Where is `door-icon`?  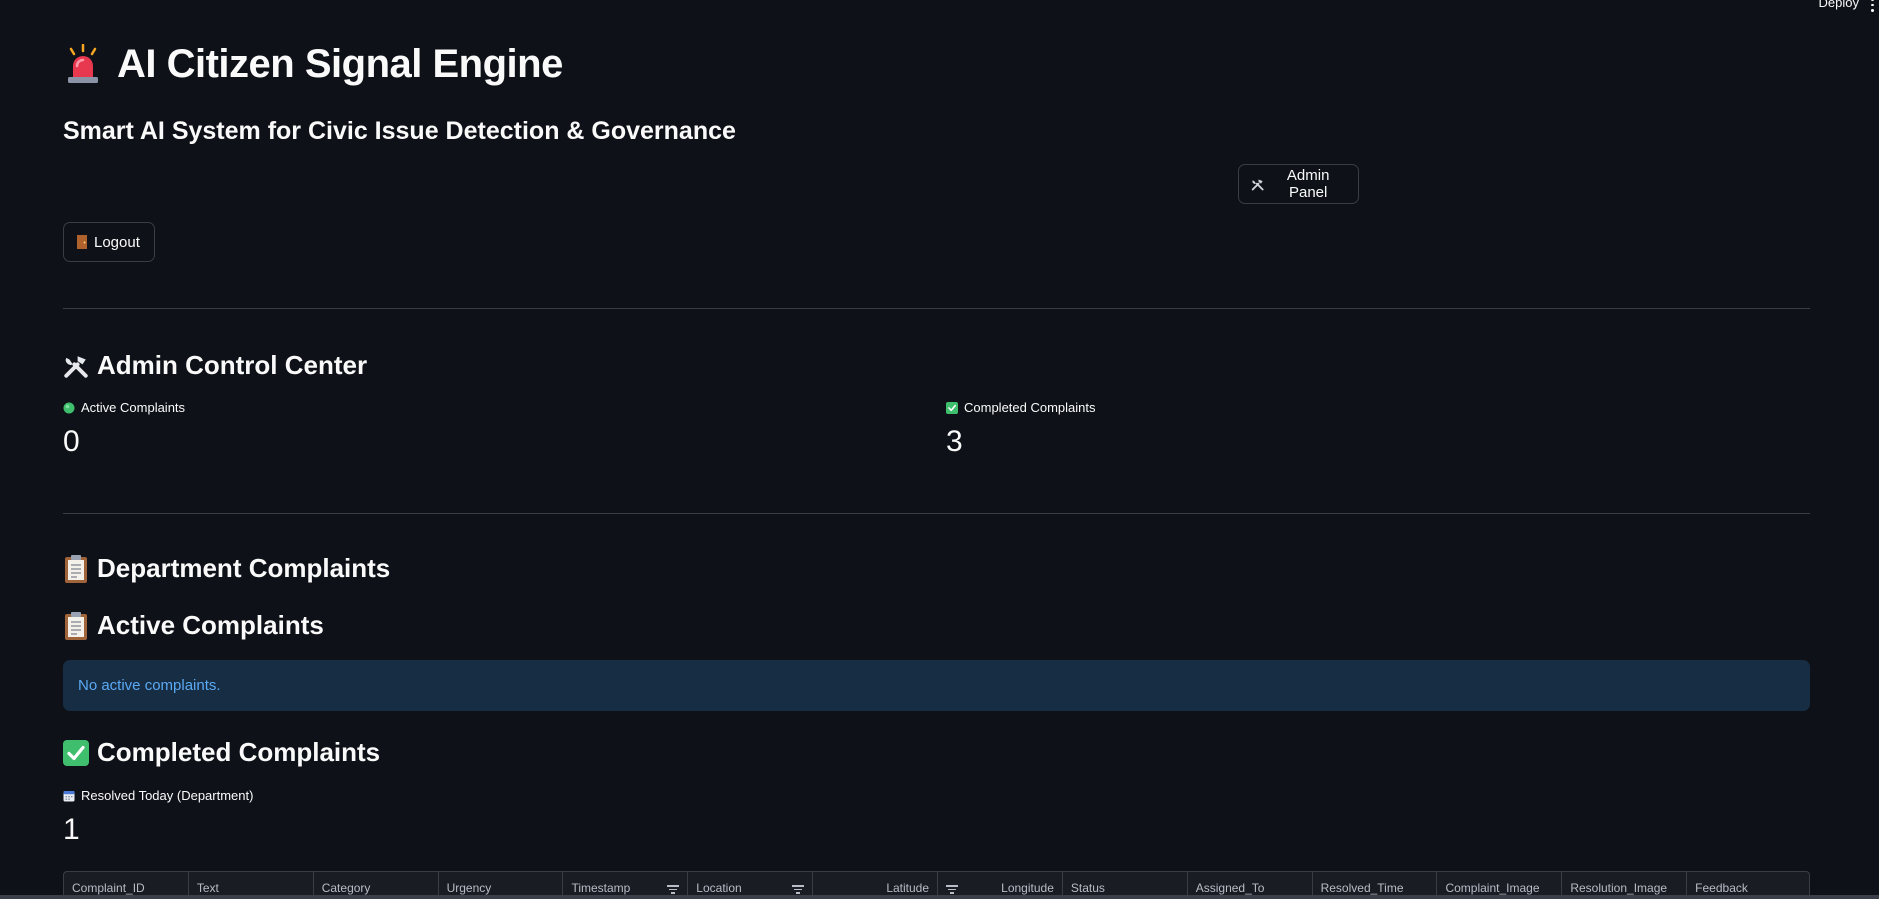
door-icon is located at coordinates (82, 242).